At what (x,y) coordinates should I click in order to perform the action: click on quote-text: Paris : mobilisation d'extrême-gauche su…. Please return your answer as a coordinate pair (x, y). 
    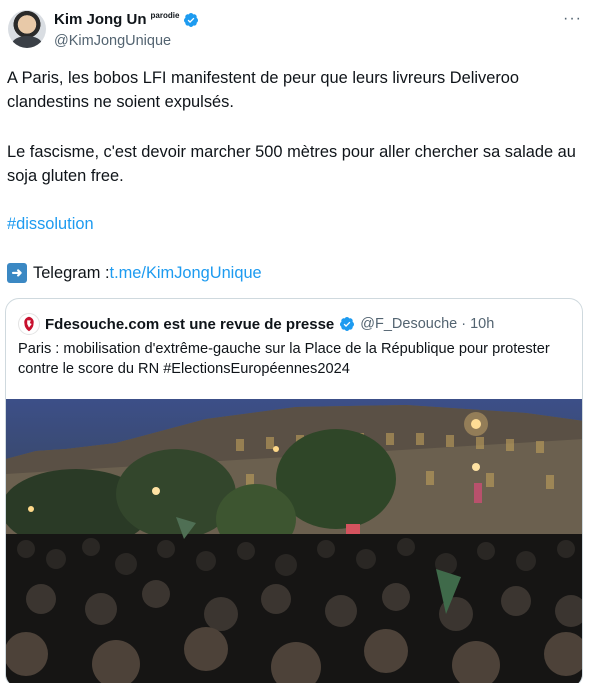
    Looking at the image, I should click on (284, 359).